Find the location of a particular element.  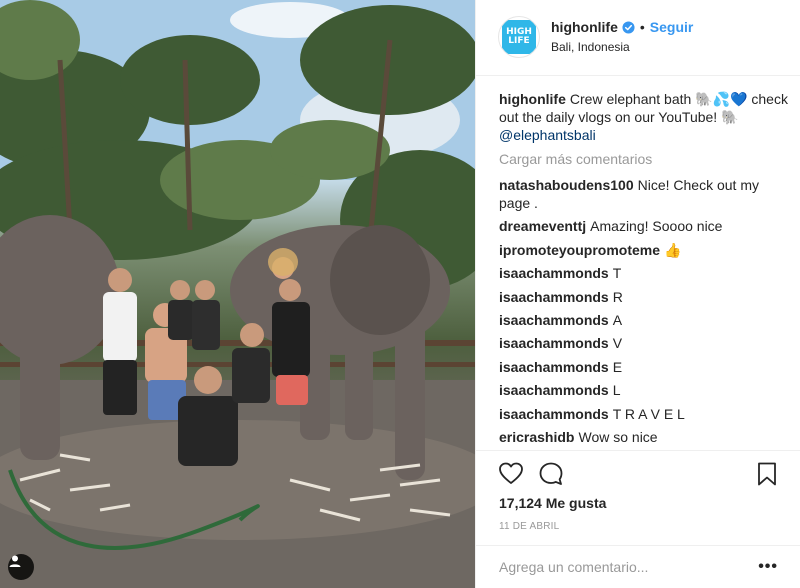

avatar: HIGH LIFE is located at coordinates (519, 37).